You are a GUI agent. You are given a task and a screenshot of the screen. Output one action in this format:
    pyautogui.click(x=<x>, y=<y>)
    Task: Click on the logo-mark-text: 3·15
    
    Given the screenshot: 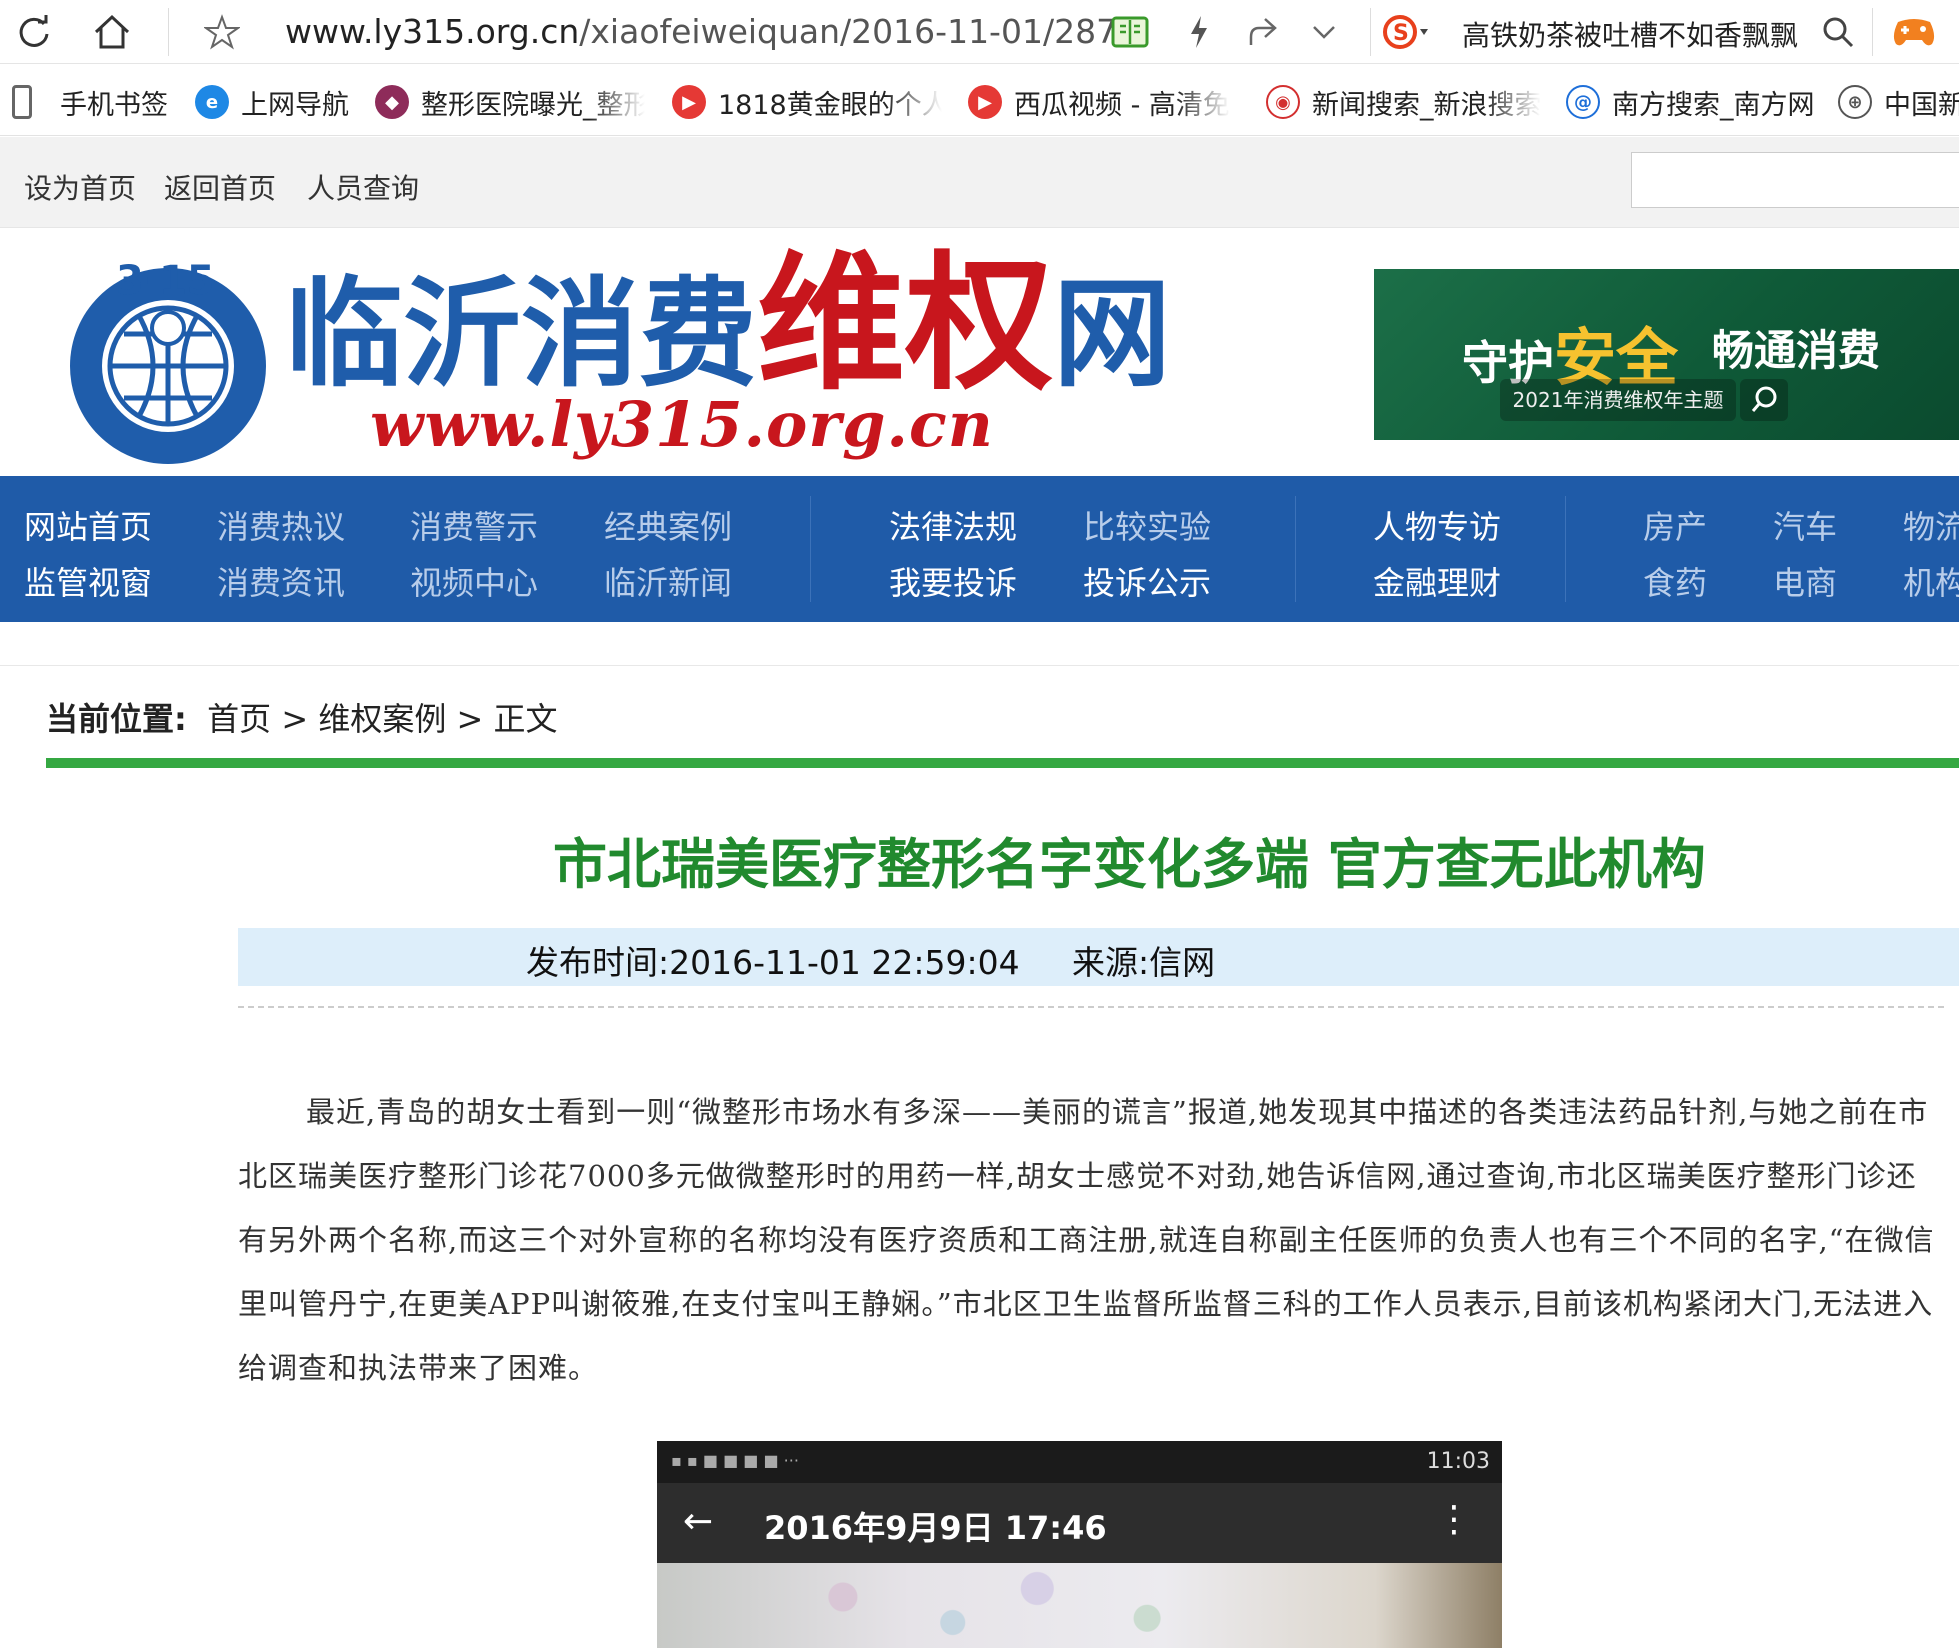 What is the action you would take?
    pyautogui.click(x=165, y=281)
    